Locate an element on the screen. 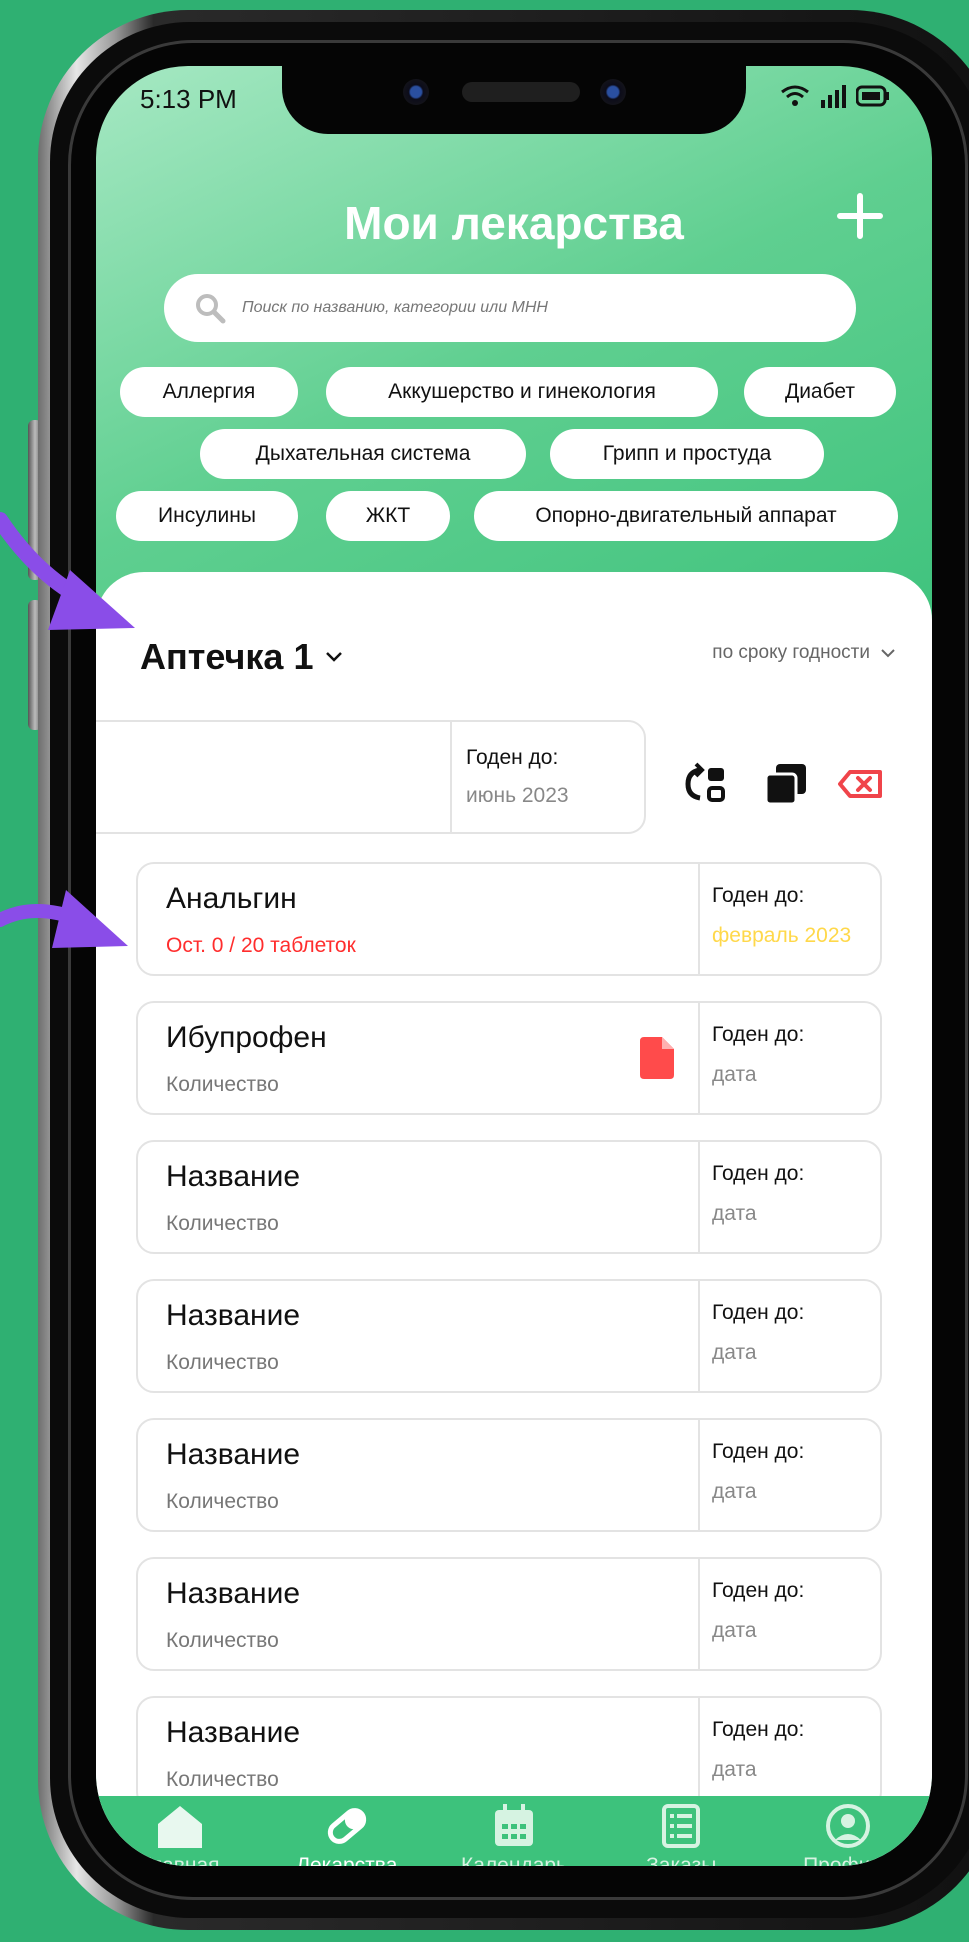 This screenshot has height=1942, width=969. category-chip: Дыхательная система is located at coordinates (363, 454).